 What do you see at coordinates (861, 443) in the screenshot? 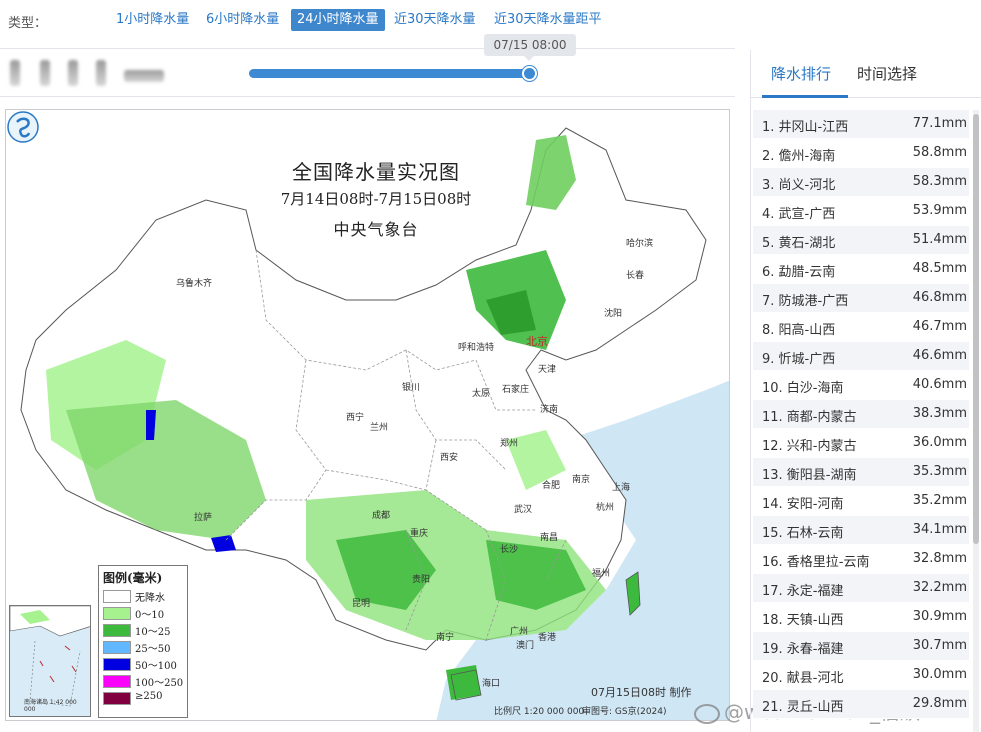
I see `ranking-row: 12. 兴和-内蒙古 36.0mm` at bounding box center [861, 443].